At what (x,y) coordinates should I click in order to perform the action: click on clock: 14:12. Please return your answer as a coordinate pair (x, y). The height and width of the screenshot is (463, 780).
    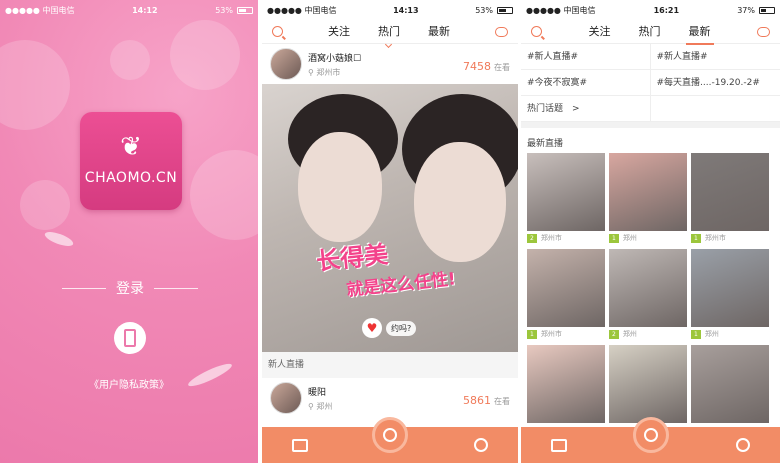
    Looking at the image, I should click on (145, 10).